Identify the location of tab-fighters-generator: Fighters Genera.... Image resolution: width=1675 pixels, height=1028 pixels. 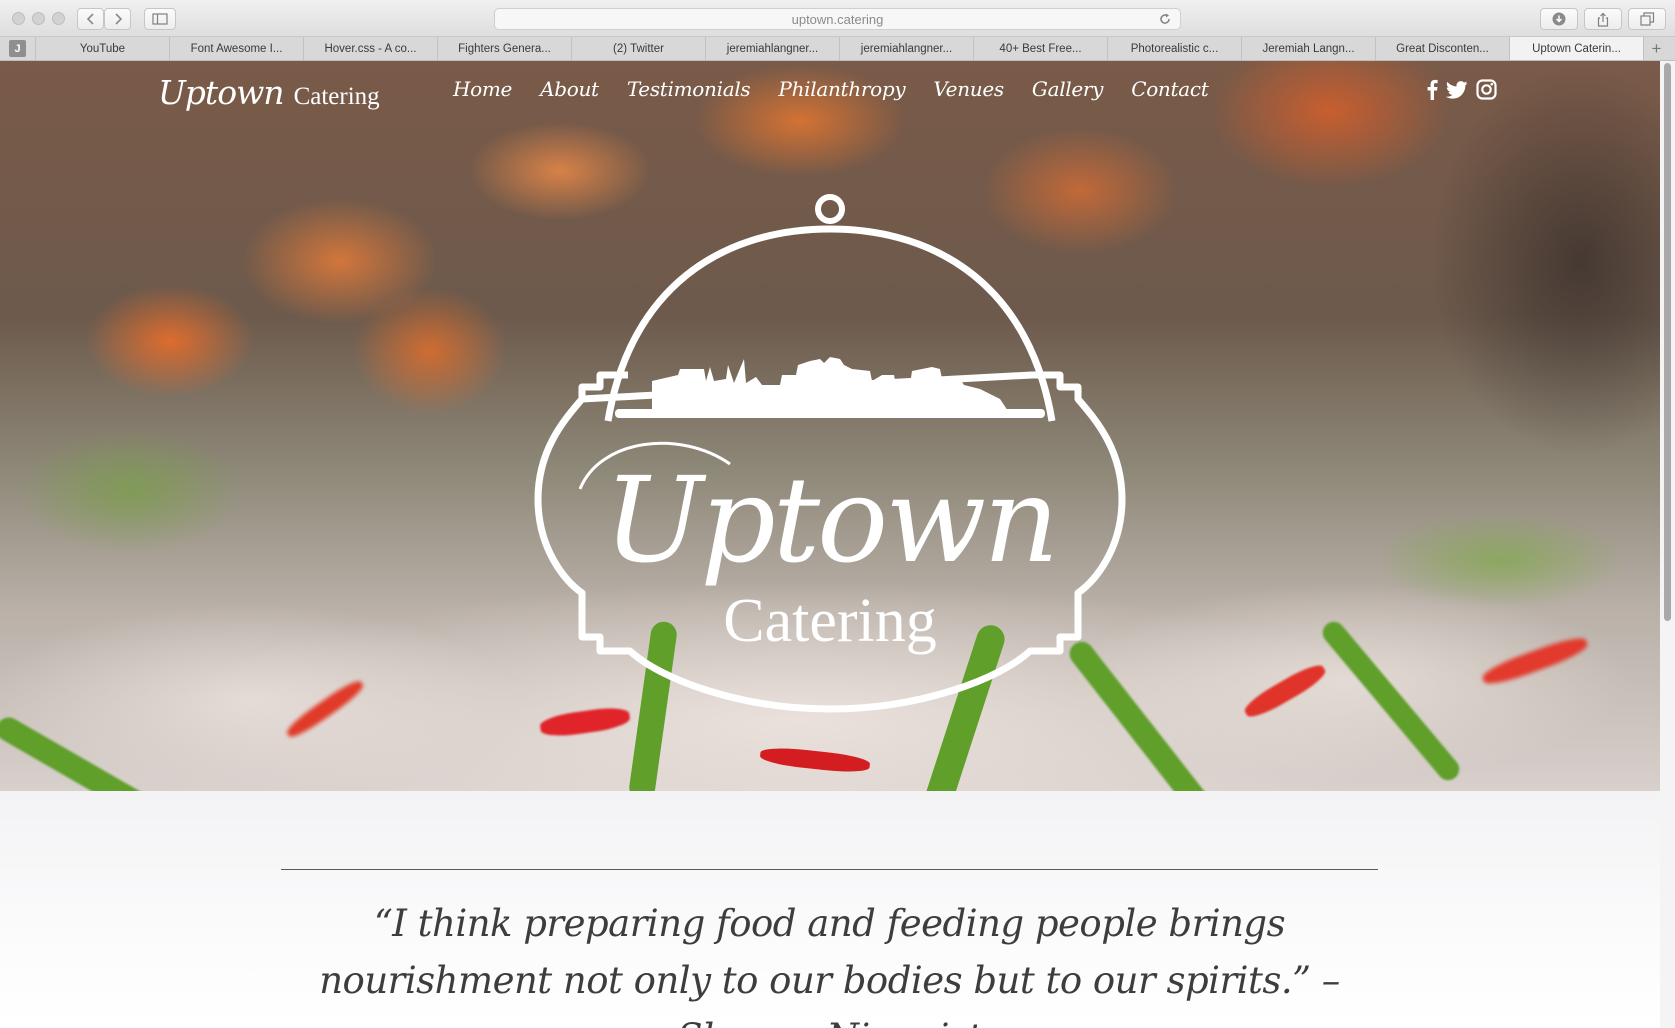
(505, 48).